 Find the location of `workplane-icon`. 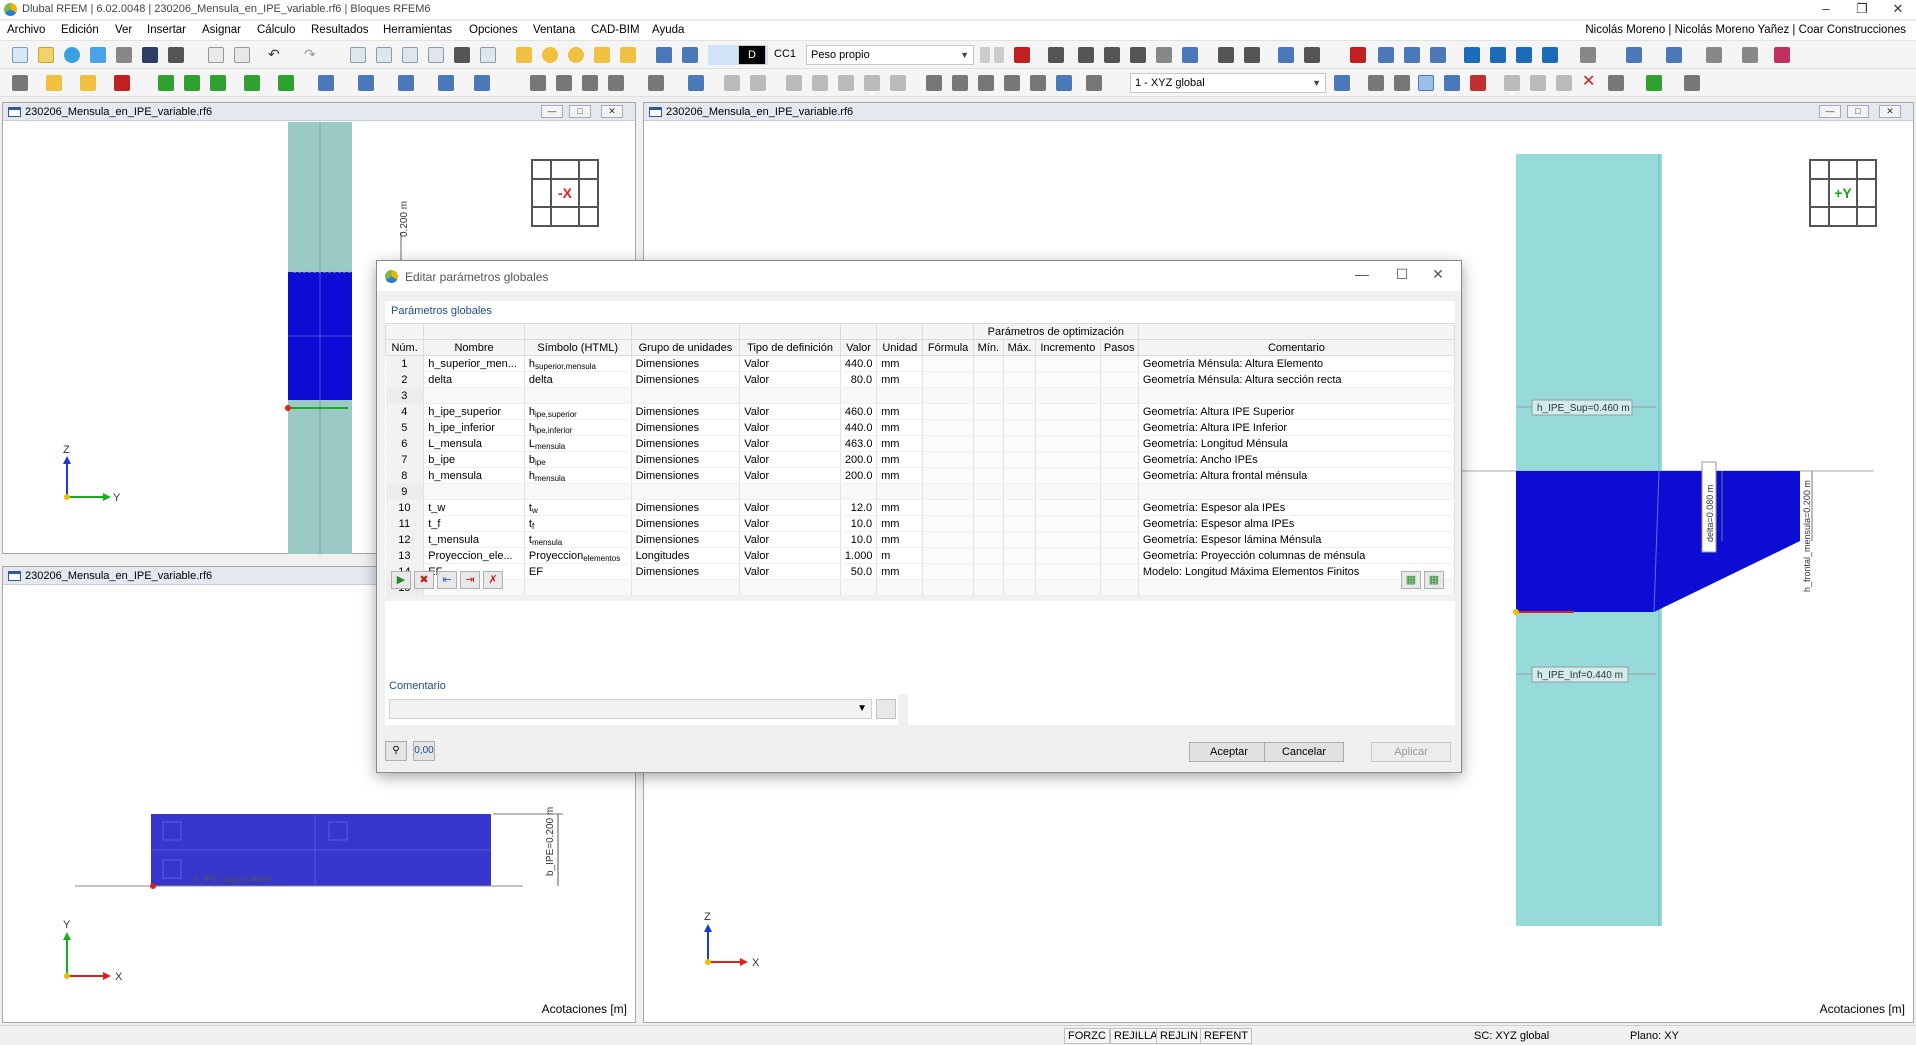

workplane-icon is located at coordinates (1064, 83).